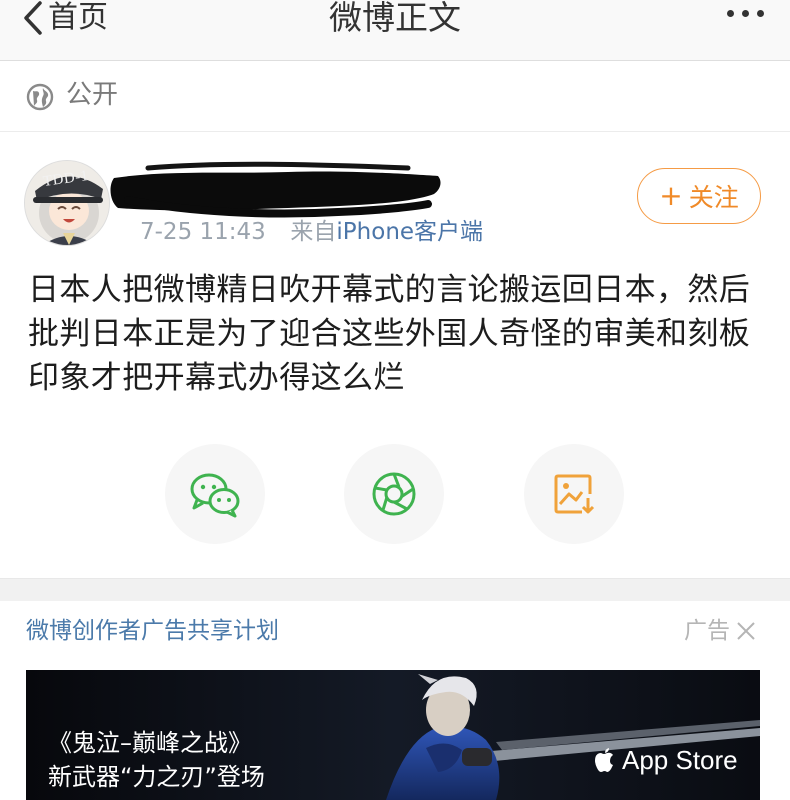 Image resolution: width=790 pixels, height=800 pixels. Describe the element at coordinates (156, 777) in the screenshot. I see `ad-subtitle: 新武器“力之刃”登场` at that location.